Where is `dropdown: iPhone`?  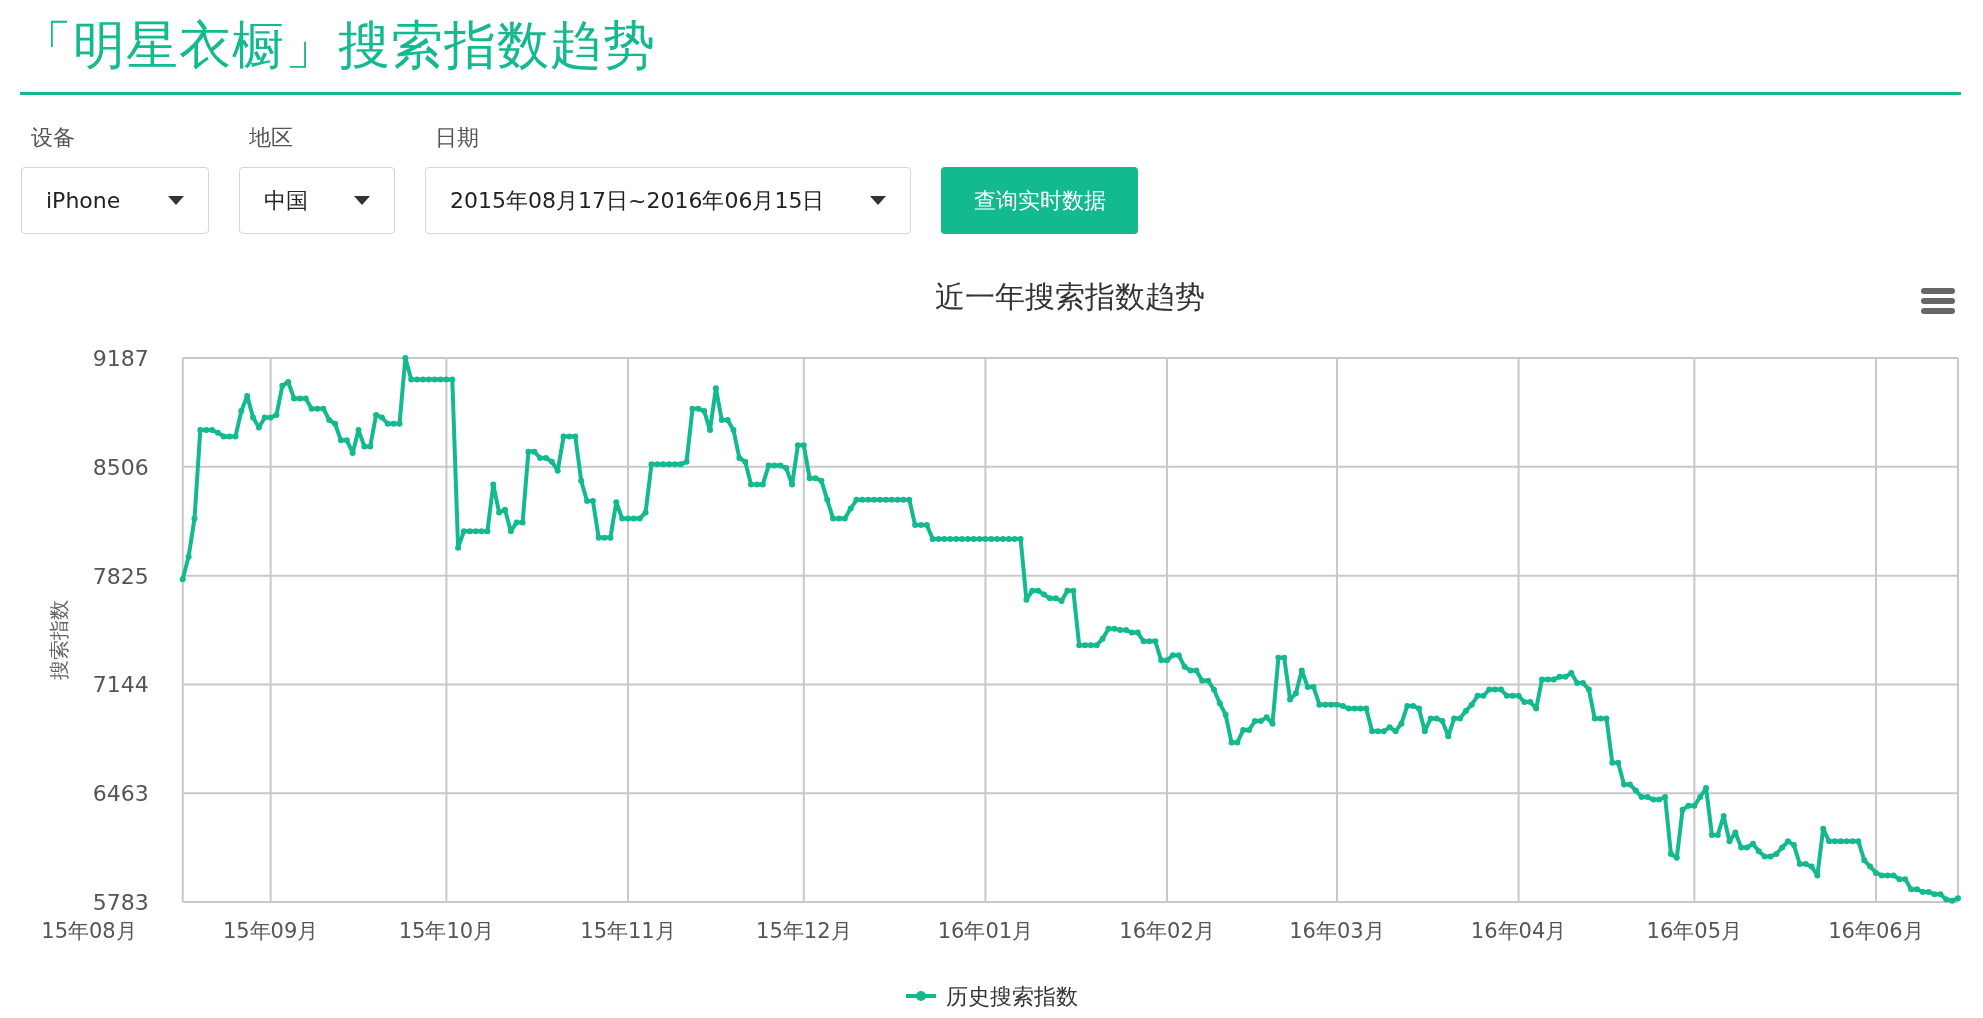 dropdown: iPhone is located at coordinates (115, 200).